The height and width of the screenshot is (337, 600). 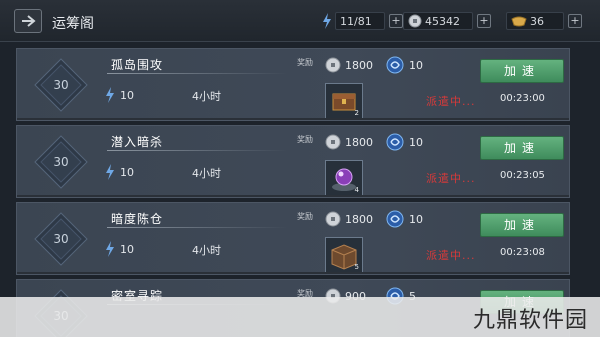 I want to click on gold-resource: 36 +, so click(x=544, y=21).